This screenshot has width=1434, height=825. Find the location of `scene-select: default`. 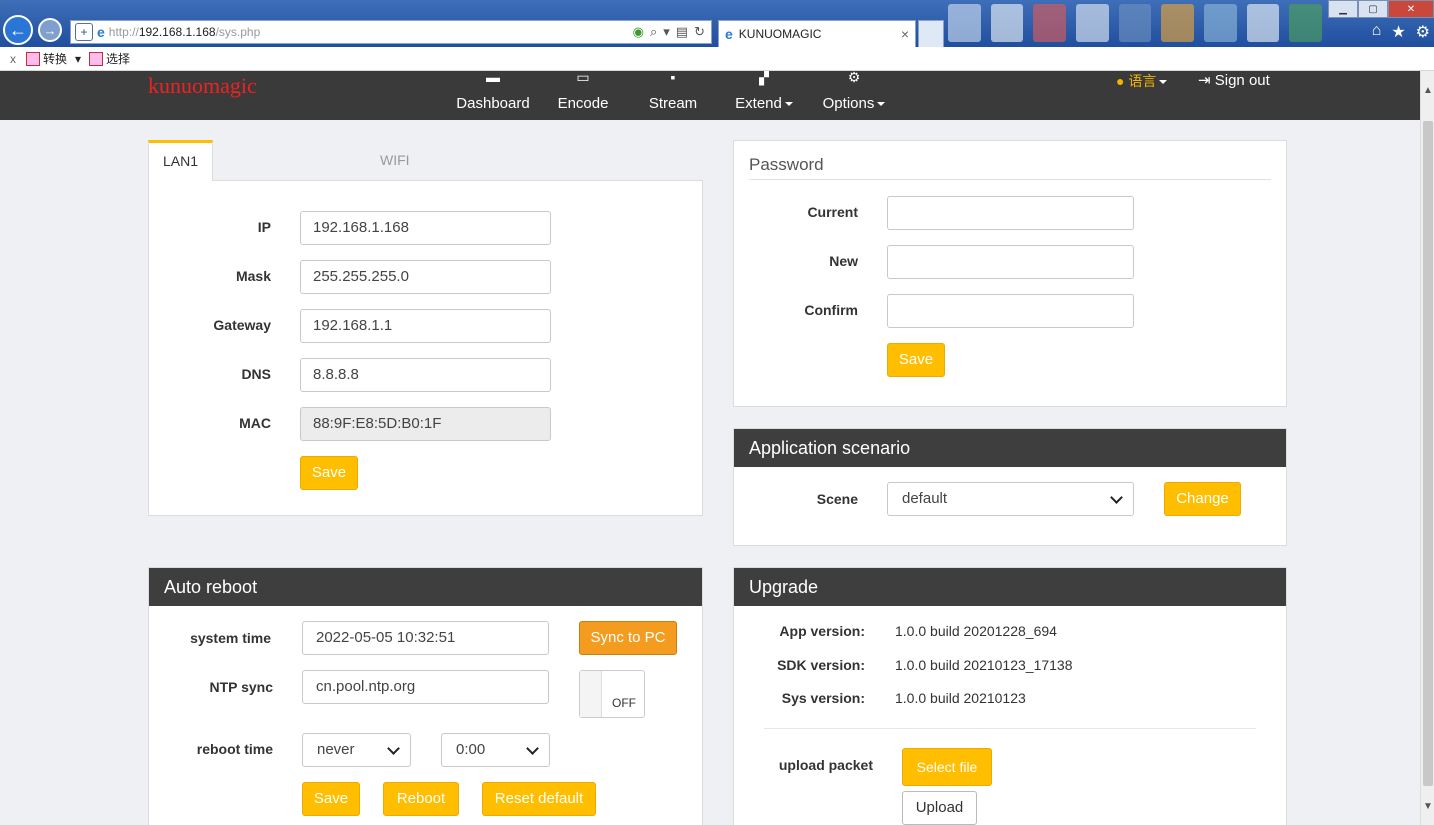

scene-select: default is located at coordinates (1010, 499).